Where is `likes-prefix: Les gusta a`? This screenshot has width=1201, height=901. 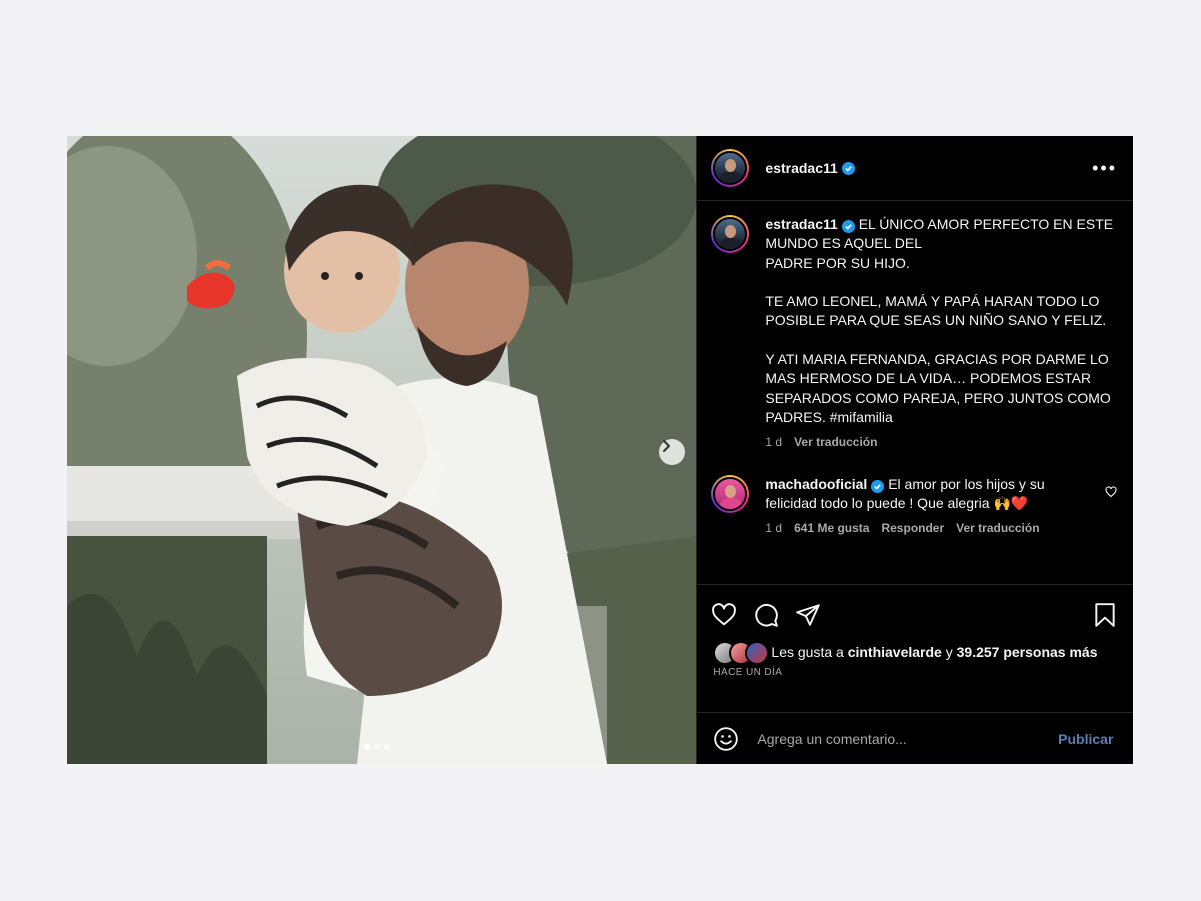 likes-prefix: Les gusta a is located at coordinates (807, 652).